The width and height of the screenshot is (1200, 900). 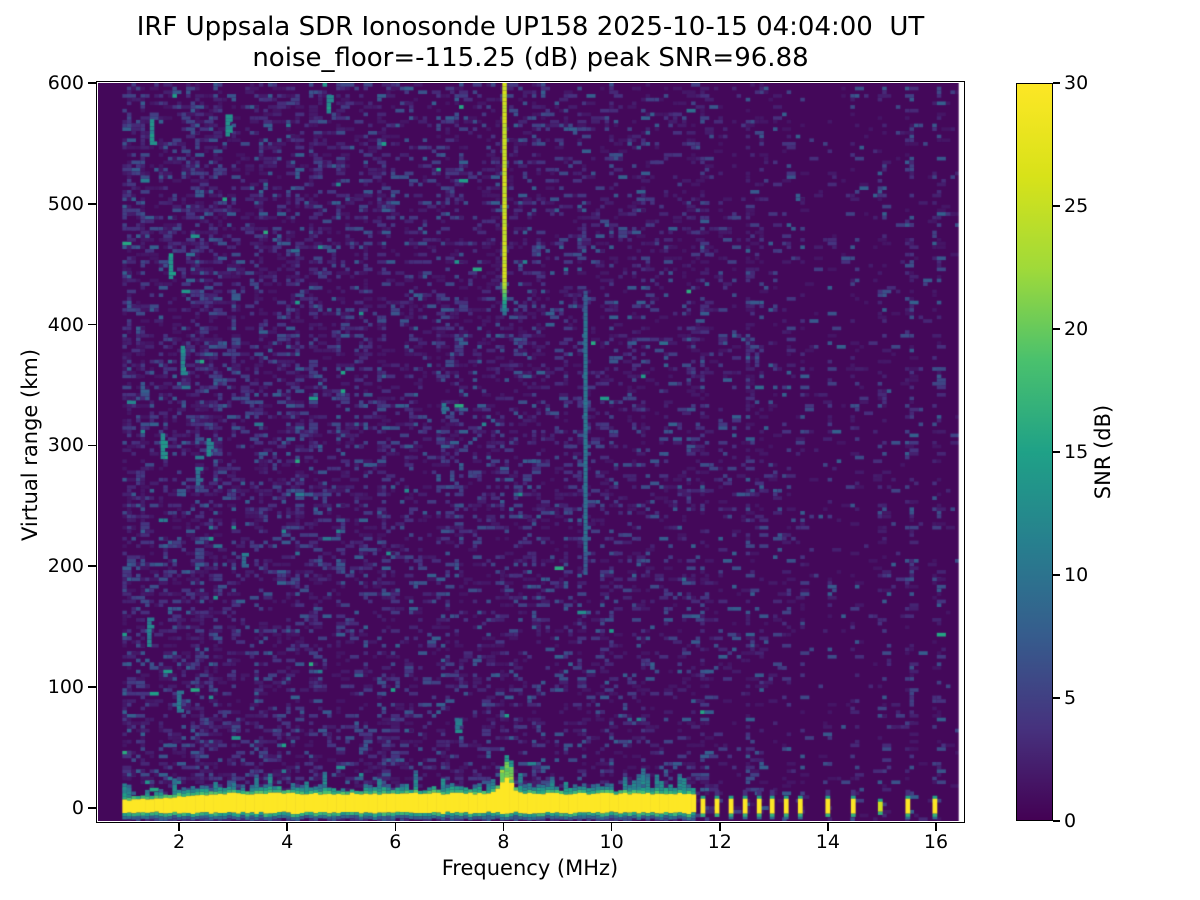 I want to click on x-tick-label: 6, so click(x=395, y=842).